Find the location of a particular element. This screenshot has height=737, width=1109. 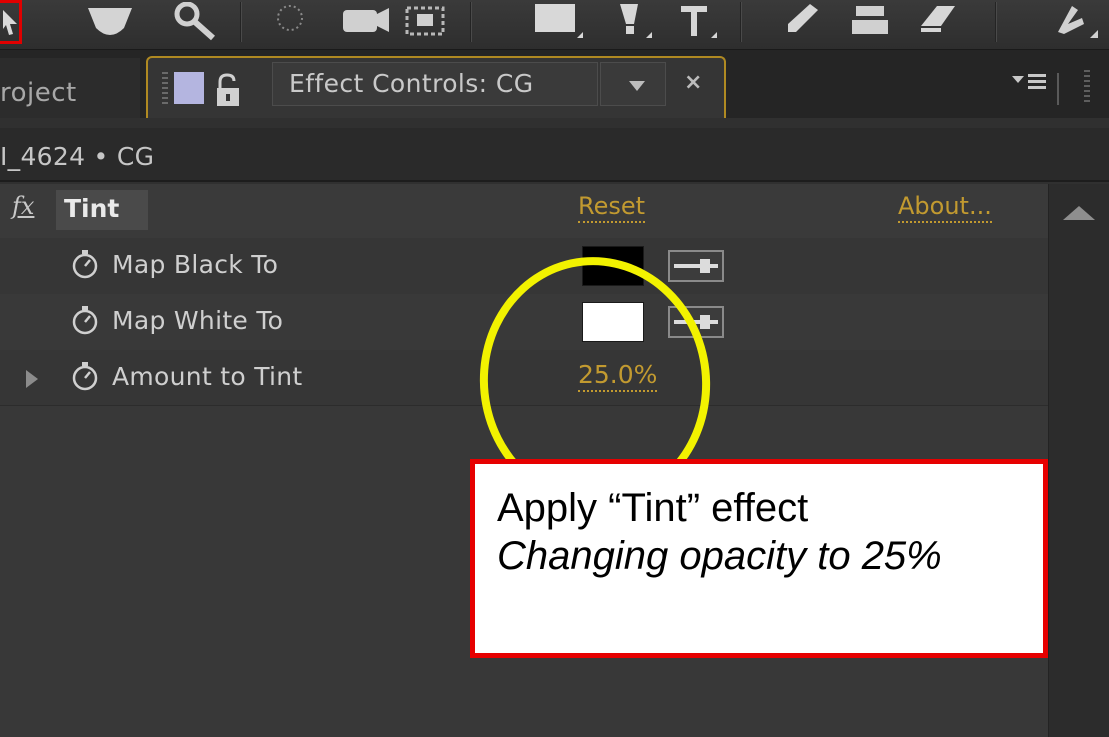

pen-tool-icon is located at coordinates (630, 22).